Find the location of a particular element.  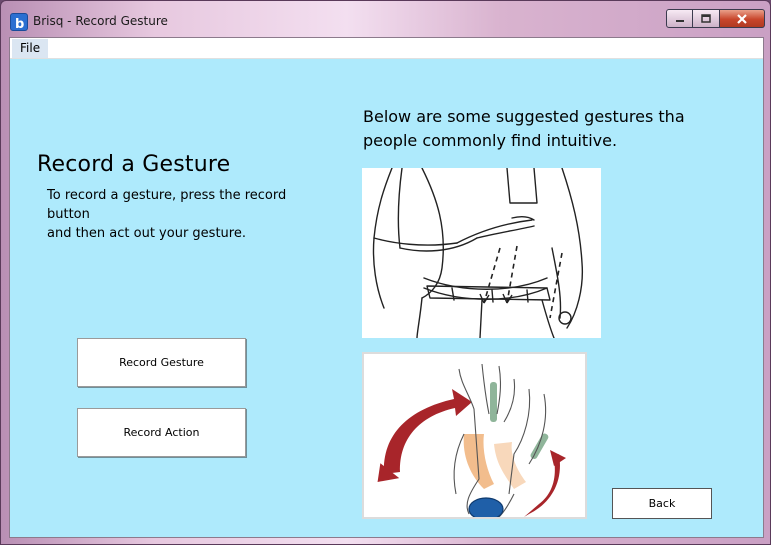

maximize-button is located at coordinates (706, 18).